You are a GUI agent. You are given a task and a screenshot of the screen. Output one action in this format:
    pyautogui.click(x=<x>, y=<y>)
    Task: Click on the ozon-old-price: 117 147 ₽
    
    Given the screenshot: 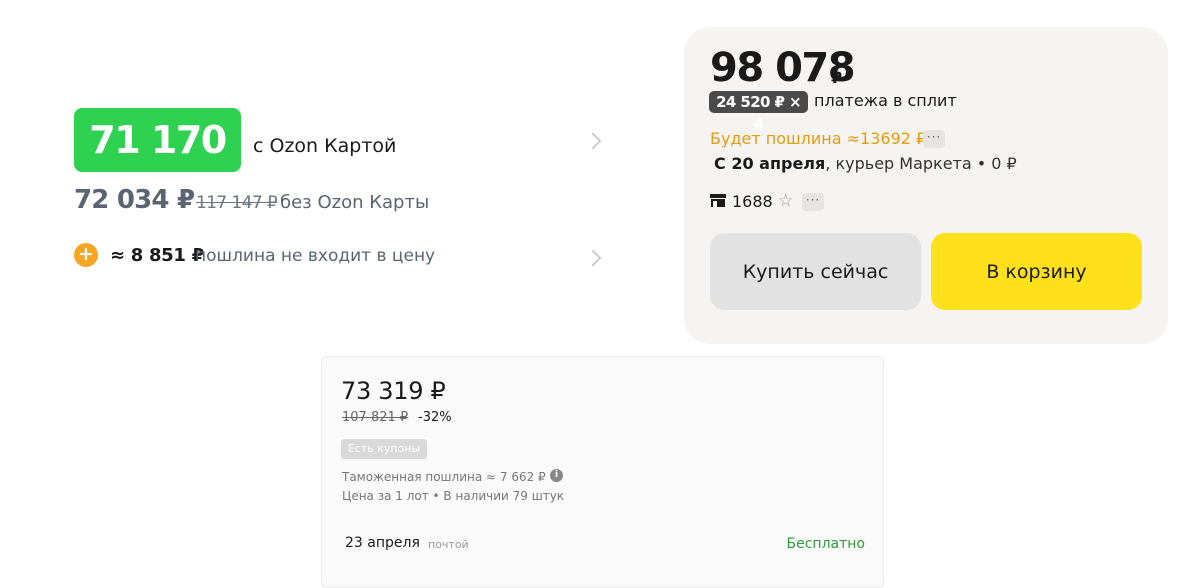 What is the action you would take?
    pyautogui.click(x=237, y=203)
    